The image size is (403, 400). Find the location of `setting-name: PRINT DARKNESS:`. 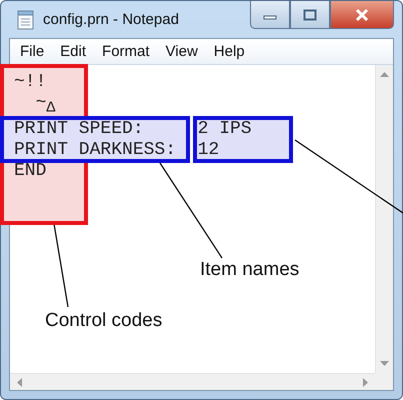

setting-name: PRINT DARKNESS: is located at coordinates (96, 150).